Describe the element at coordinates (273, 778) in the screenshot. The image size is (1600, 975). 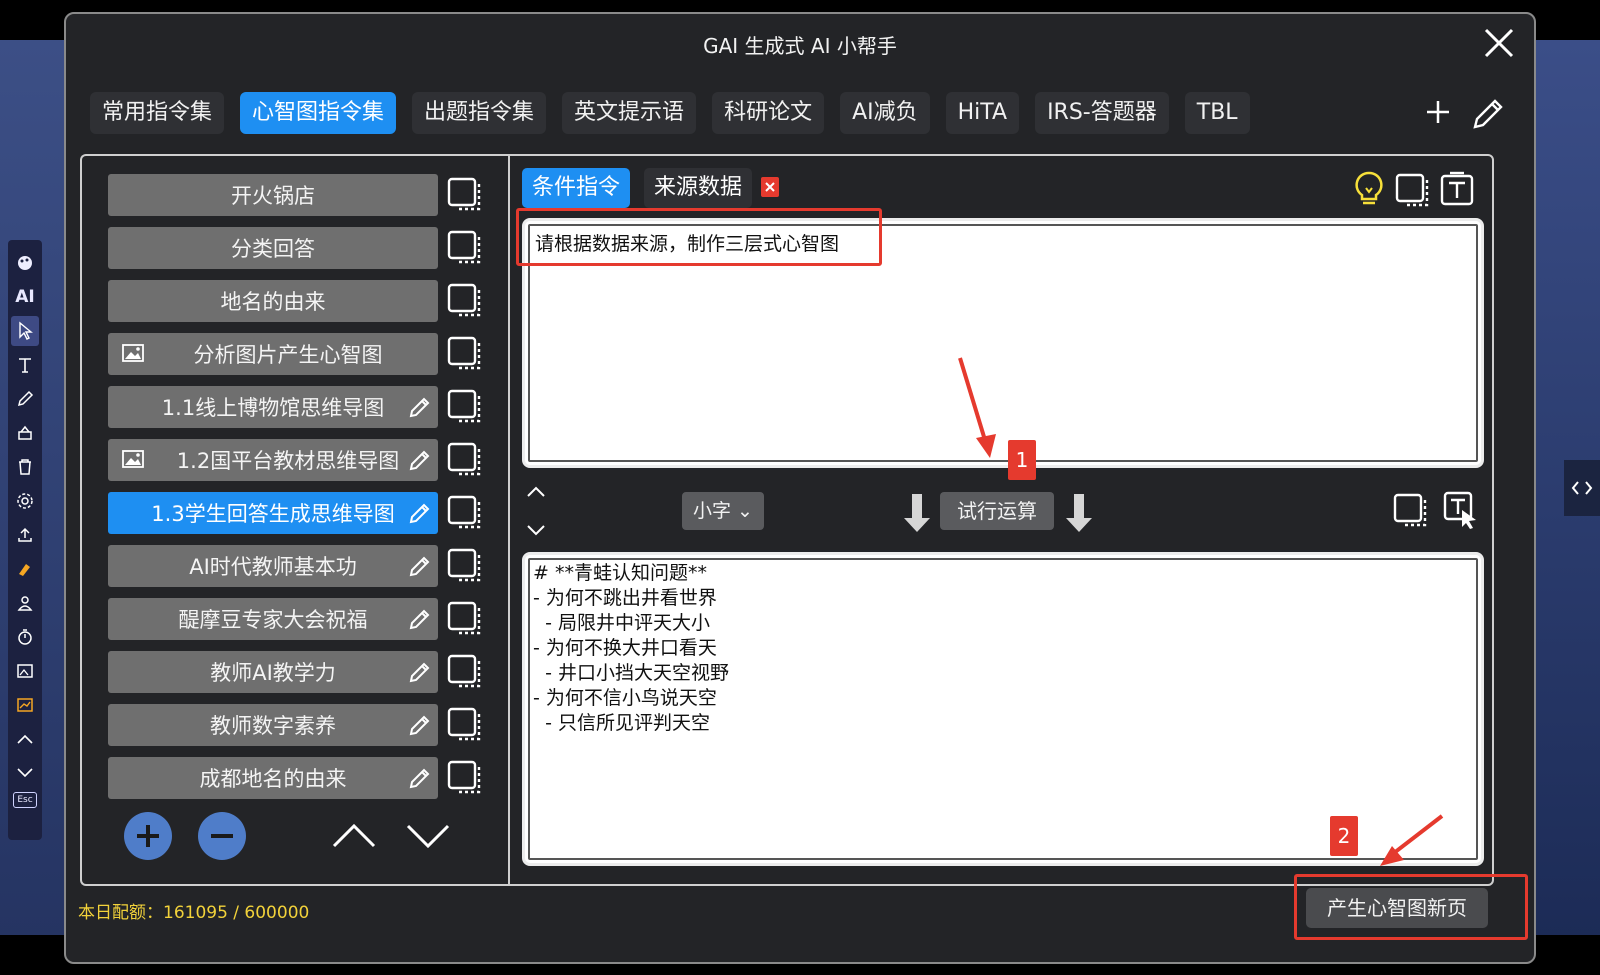
I see `command-button: 成都地名的由来` at that location.